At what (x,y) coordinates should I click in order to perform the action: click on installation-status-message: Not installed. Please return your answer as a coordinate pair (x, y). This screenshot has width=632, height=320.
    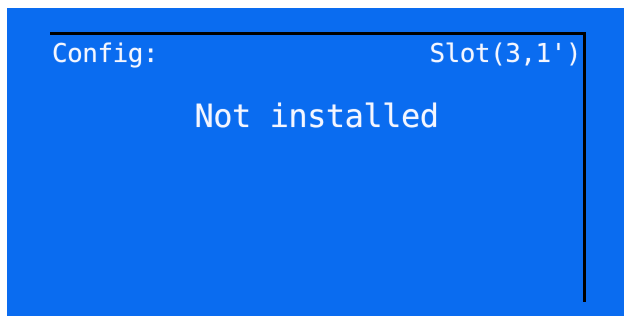
    Looking at the image, I should click on (316, 116).